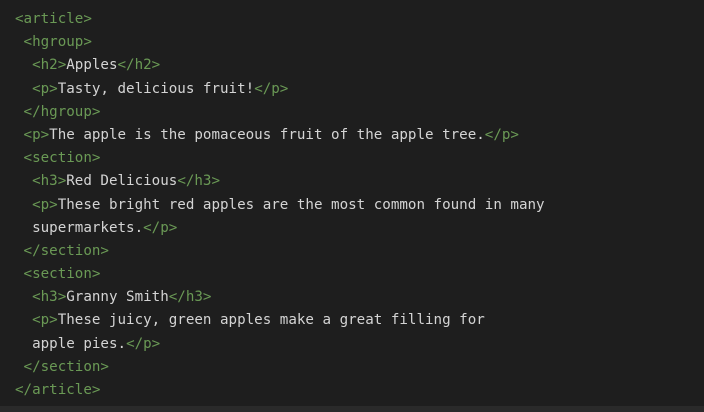  I want to click on code-line: </article>, so click(359, 390).